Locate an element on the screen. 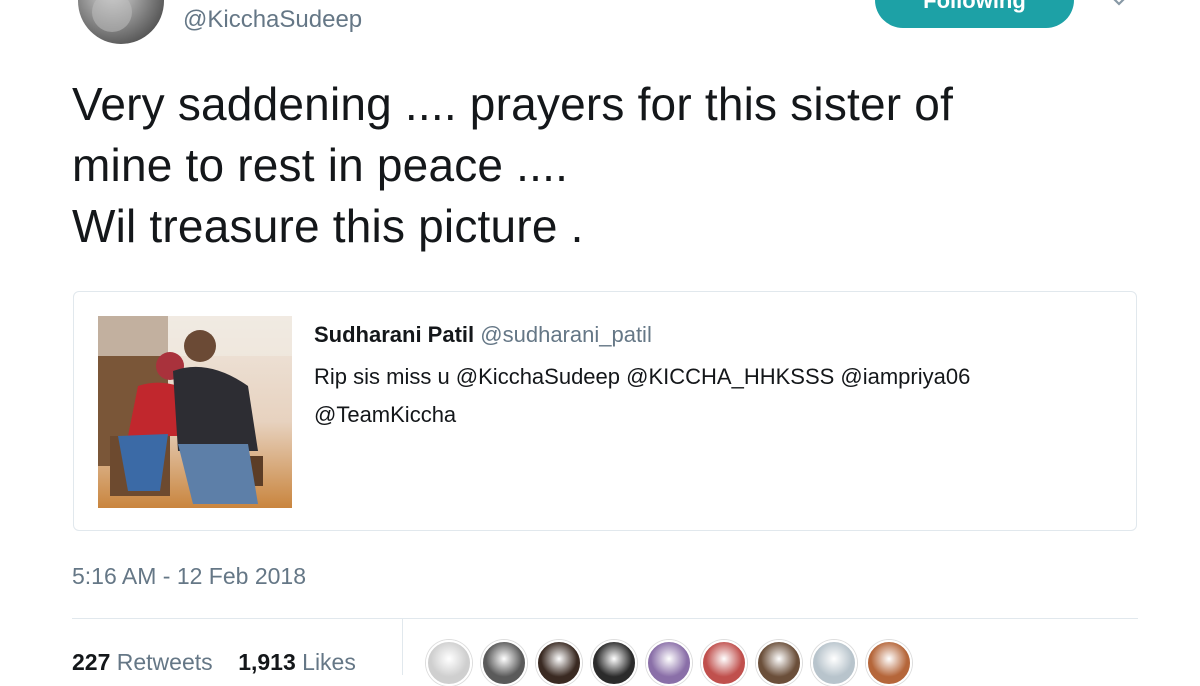 The image size is (1200, 686). retweet-label: Retweets is located at coordinates (165, 662).